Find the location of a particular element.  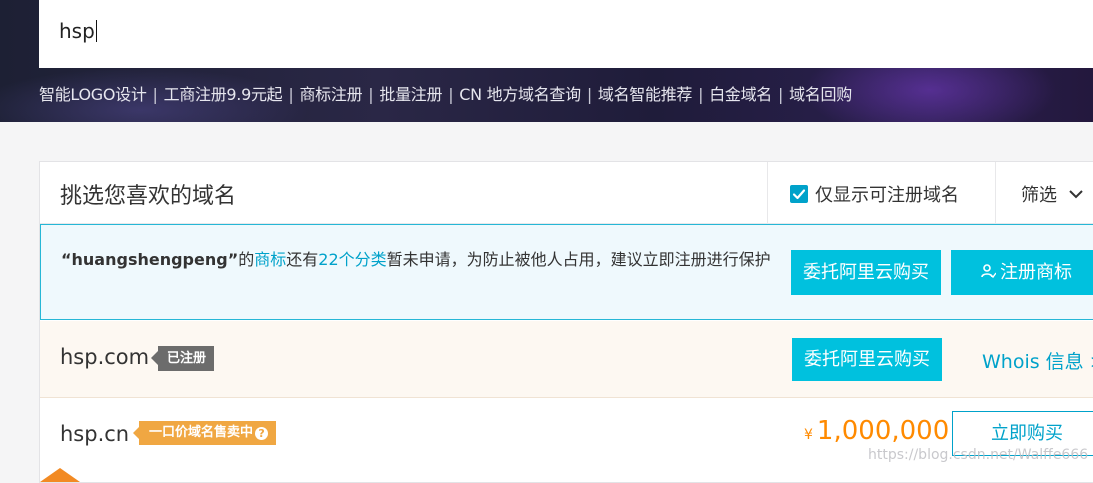

quicklink-business-registration: 工商注册9.9元起 is located at coordinates (223, 94).